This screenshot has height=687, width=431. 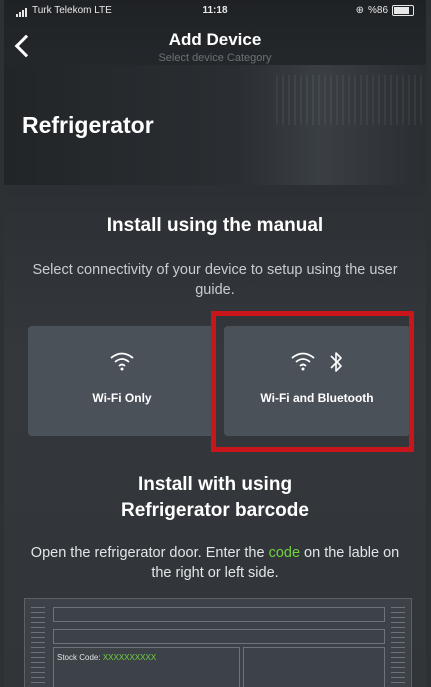 I want to click on barcode-heading: Install with using Refrigerator barcode, so click(x=215, y=498).